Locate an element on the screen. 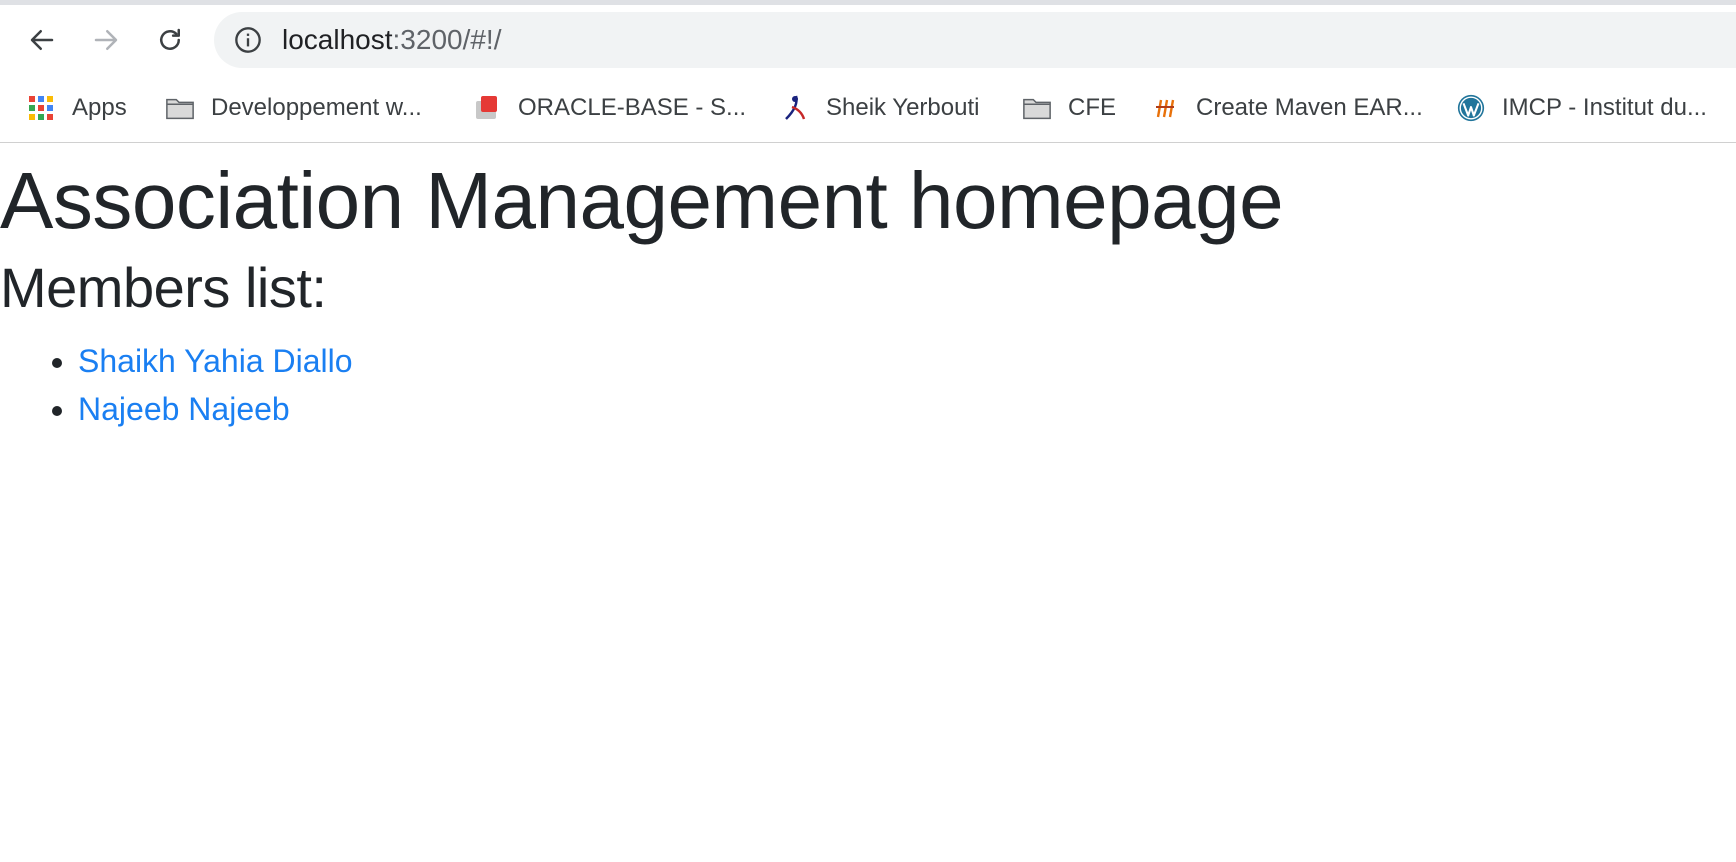  bookmark-label: Sheik Yerbouti is located at coordinates (903, 107).